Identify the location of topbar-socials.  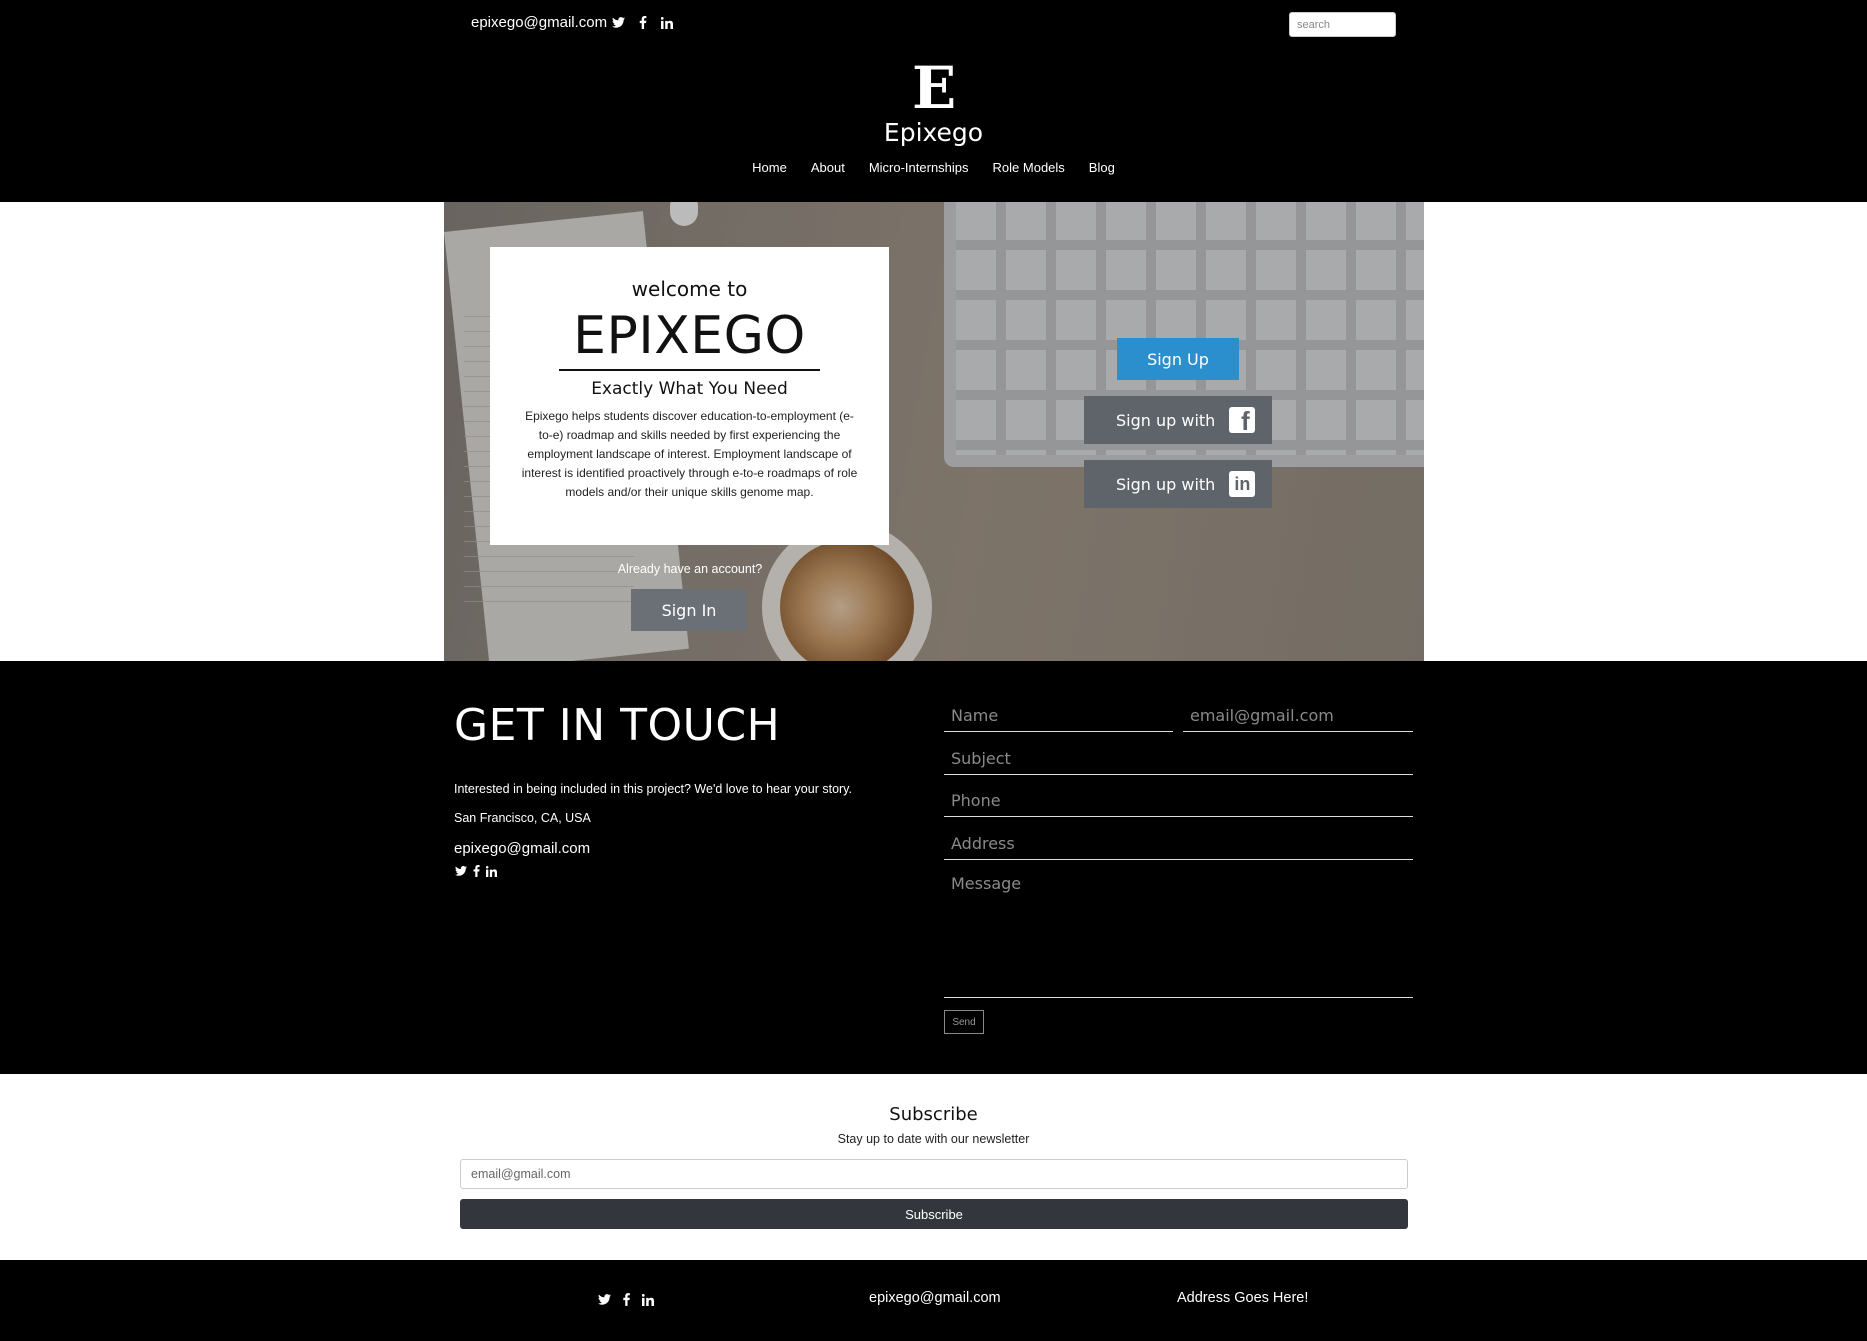
(642, 22).